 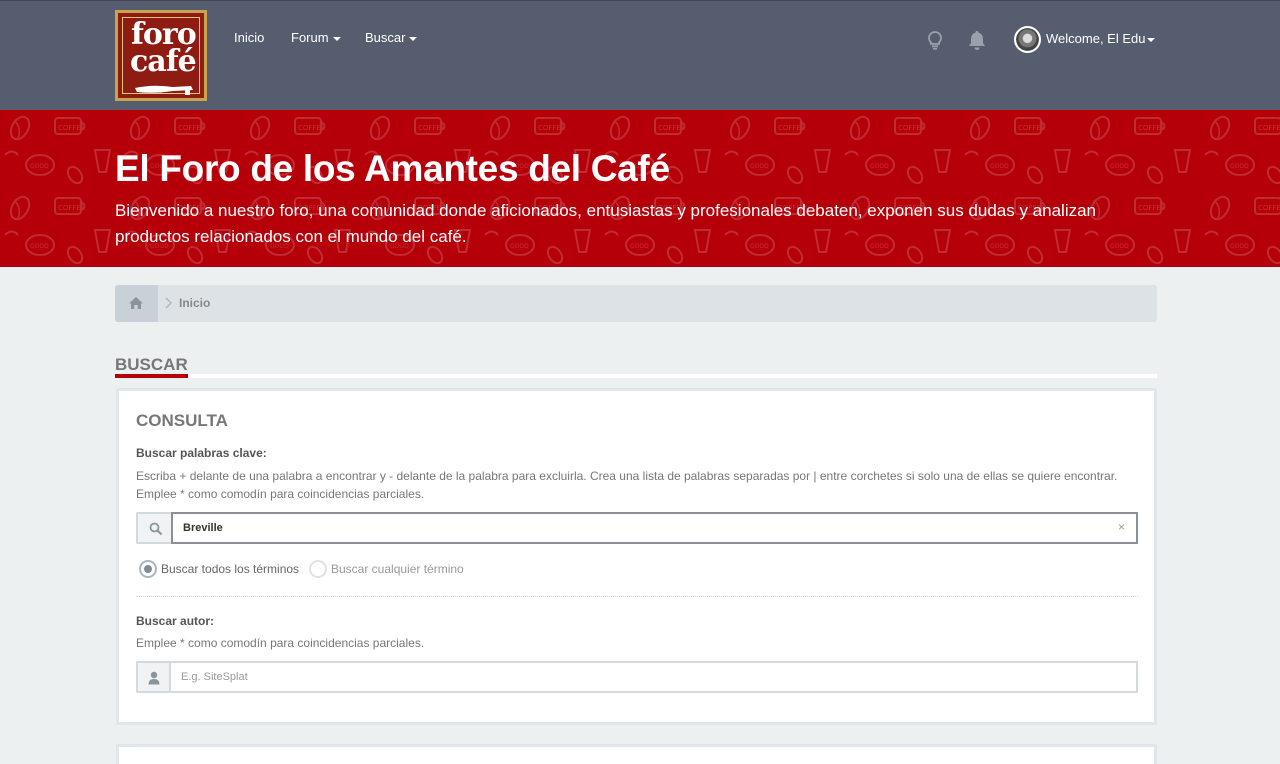 I want to click on lightbulb-icon, so click(x=935, y=40).